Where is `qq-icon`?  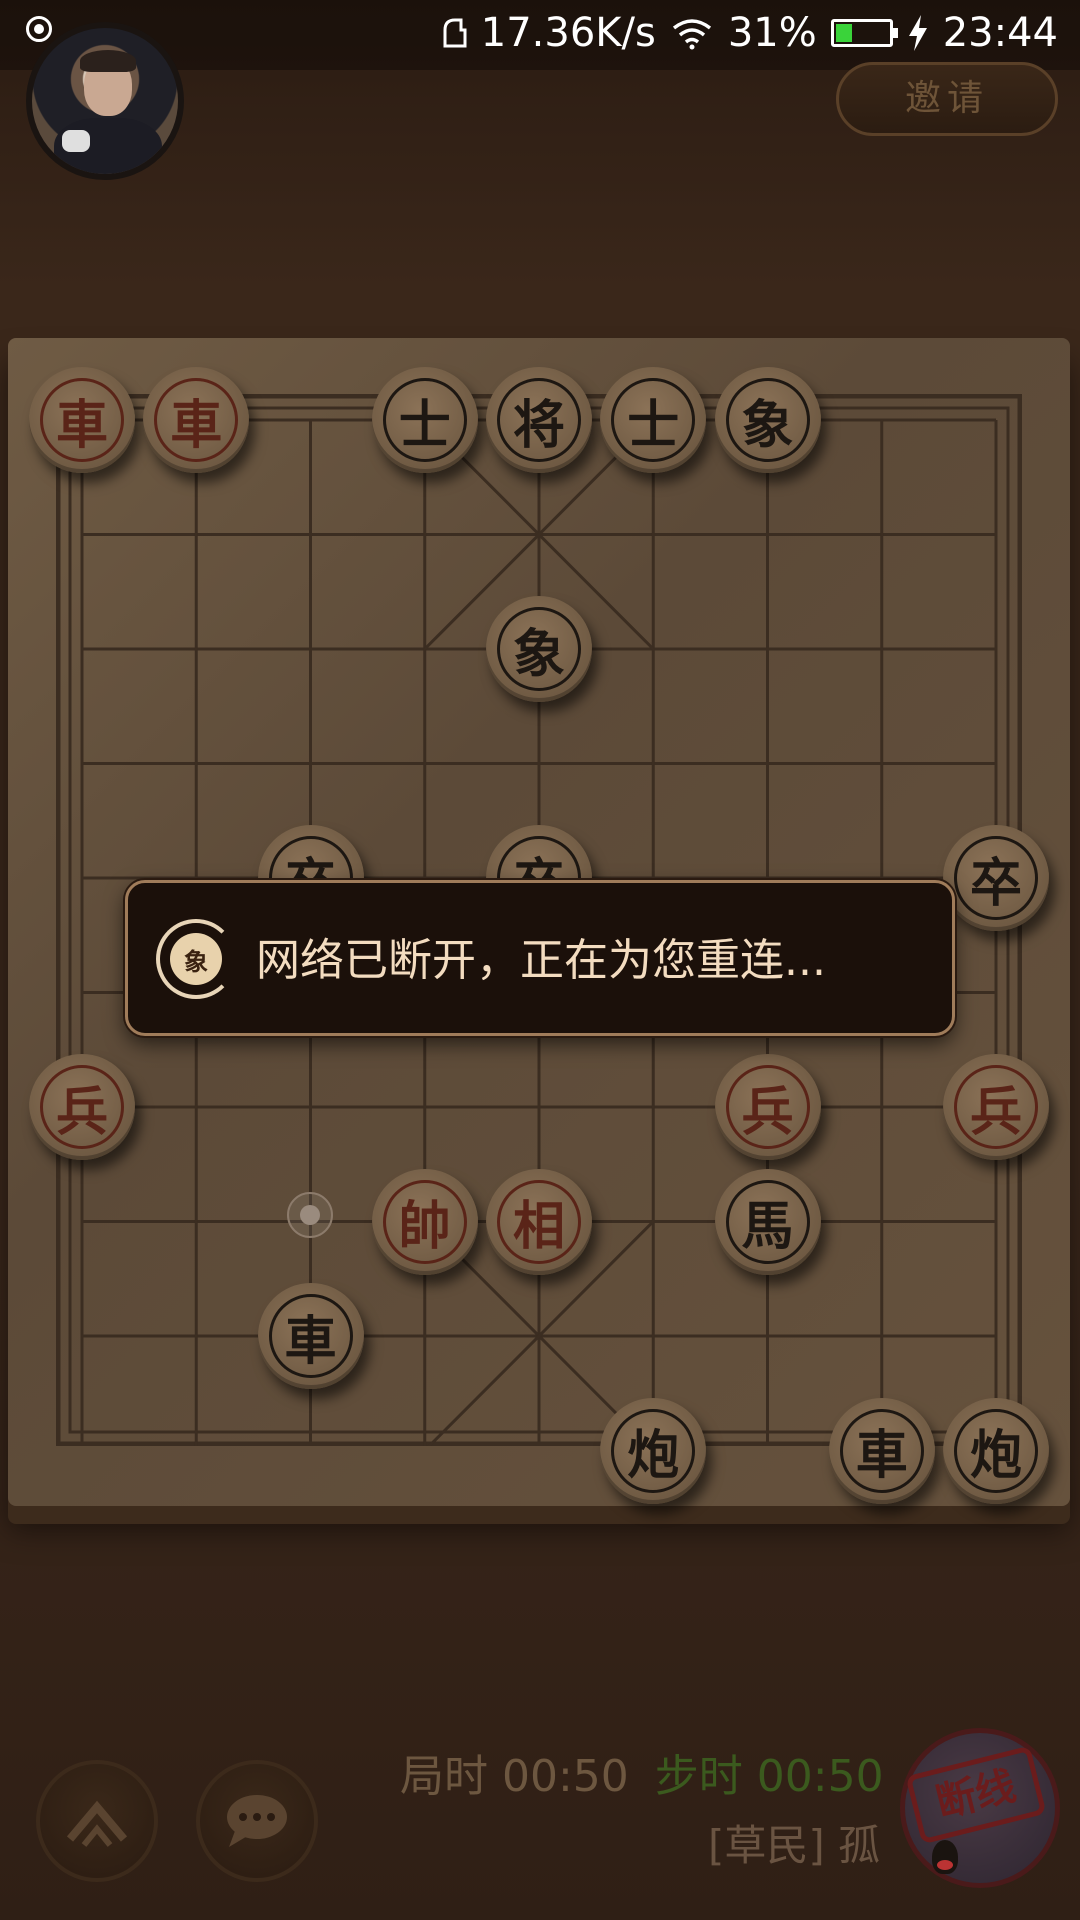
qq-icon is located at coordinates (945, 1857).